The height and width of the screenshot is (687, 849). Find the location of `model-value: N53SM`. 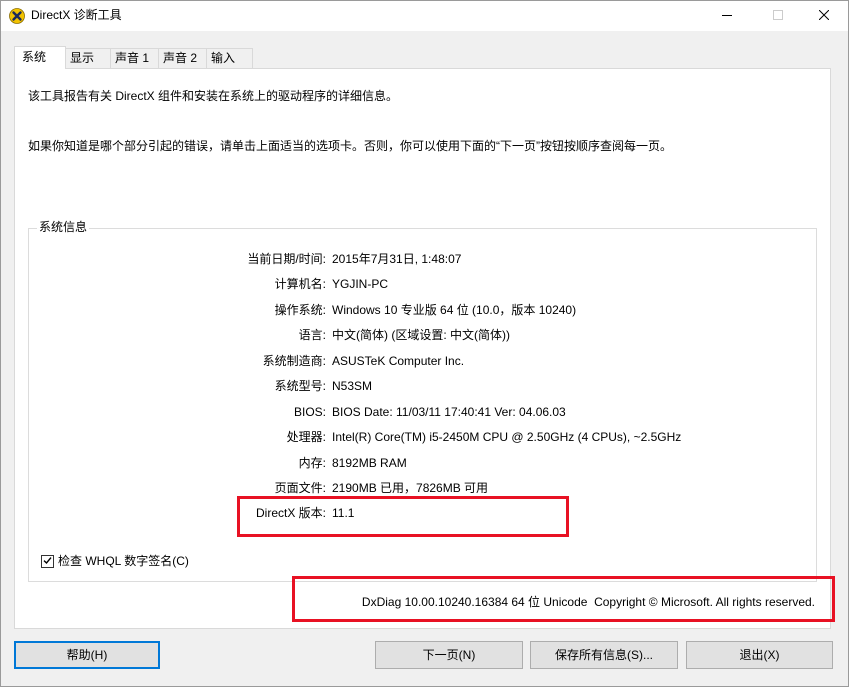

model-value: N53SM is located at coordinates (352, 386).